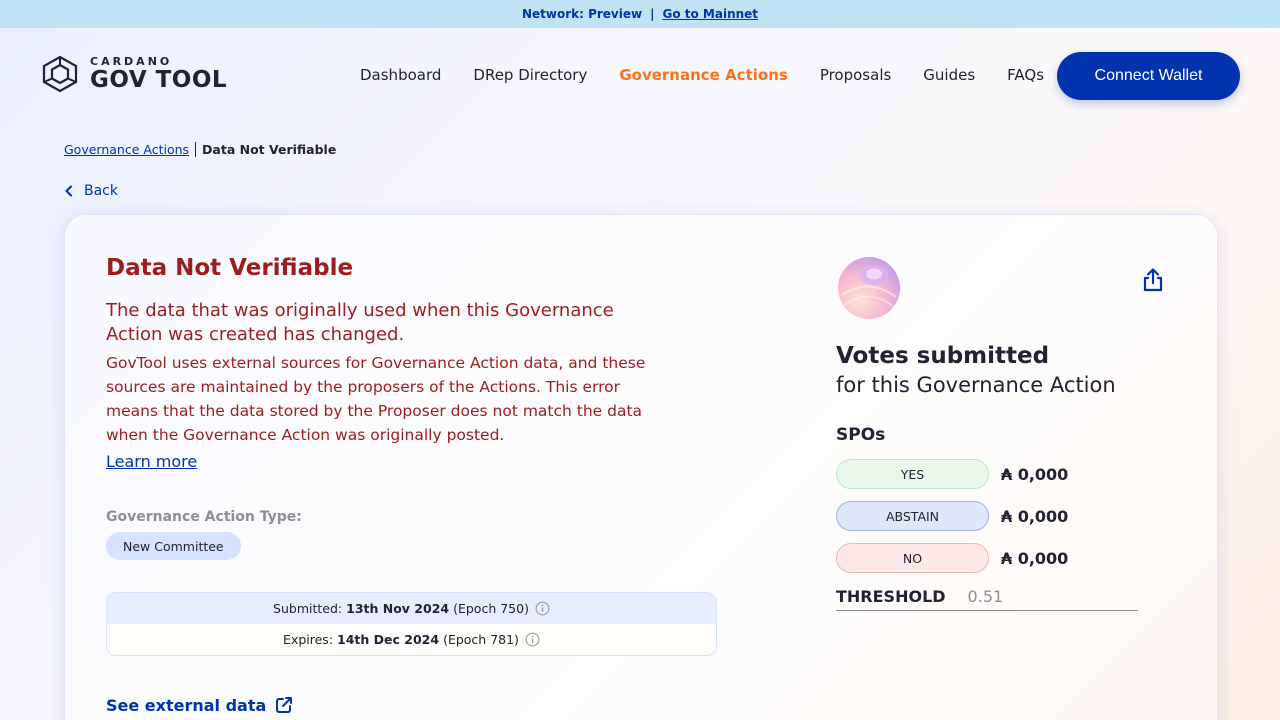 The image size is (1280, 720). I want to click on see-external-data-link: See external data, so click(200, 705).